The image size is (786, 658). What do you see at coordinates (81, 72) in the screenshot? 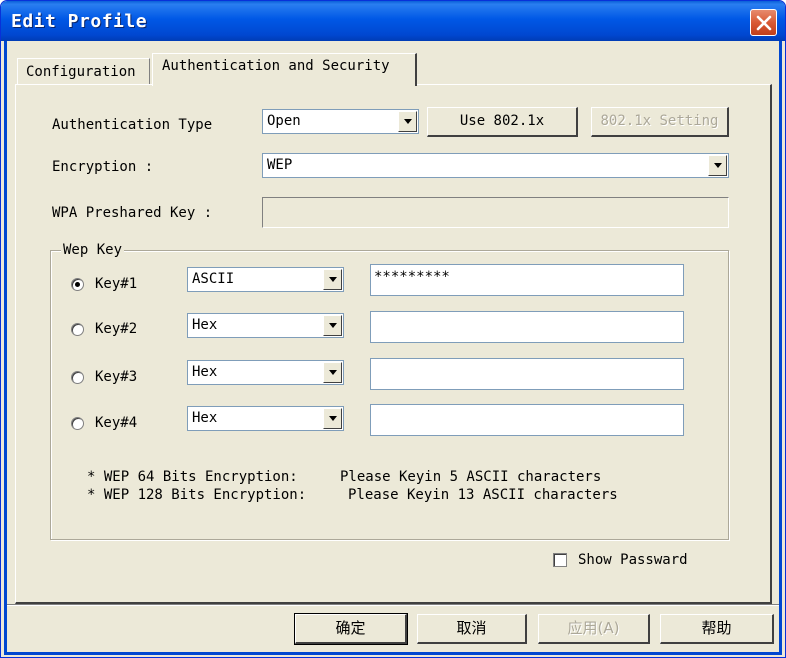
I see `tab-configuration-label: Configuration` at bounding box center [81, 72].